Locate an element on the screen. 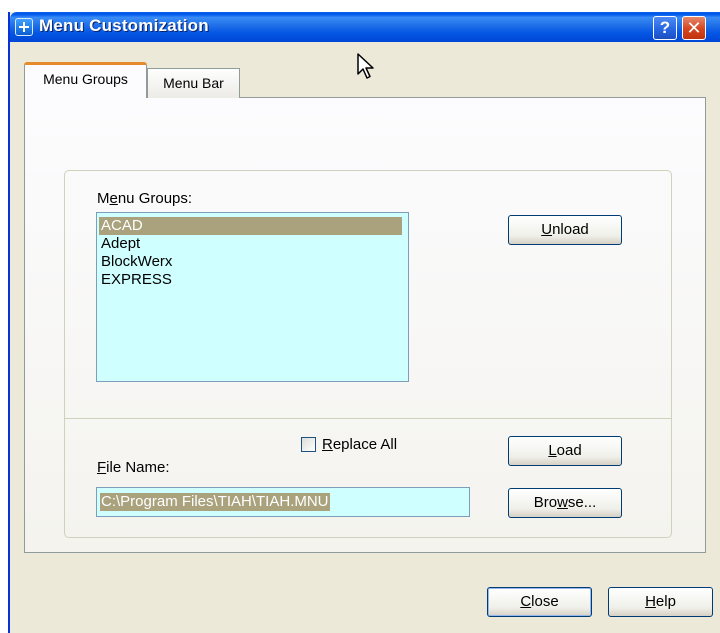  help-button: Help is located at coordinates (660, 602).